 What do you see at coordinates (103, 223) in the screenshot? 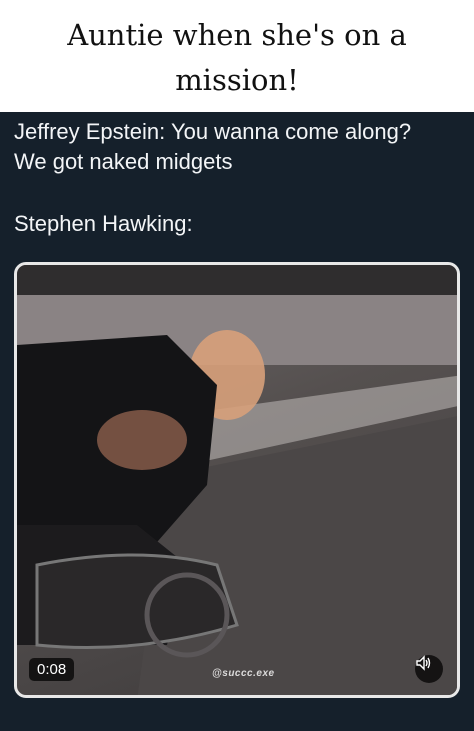
I see `tweet-line-3: Stephen Hawking:` at bounding box center [103, 223].